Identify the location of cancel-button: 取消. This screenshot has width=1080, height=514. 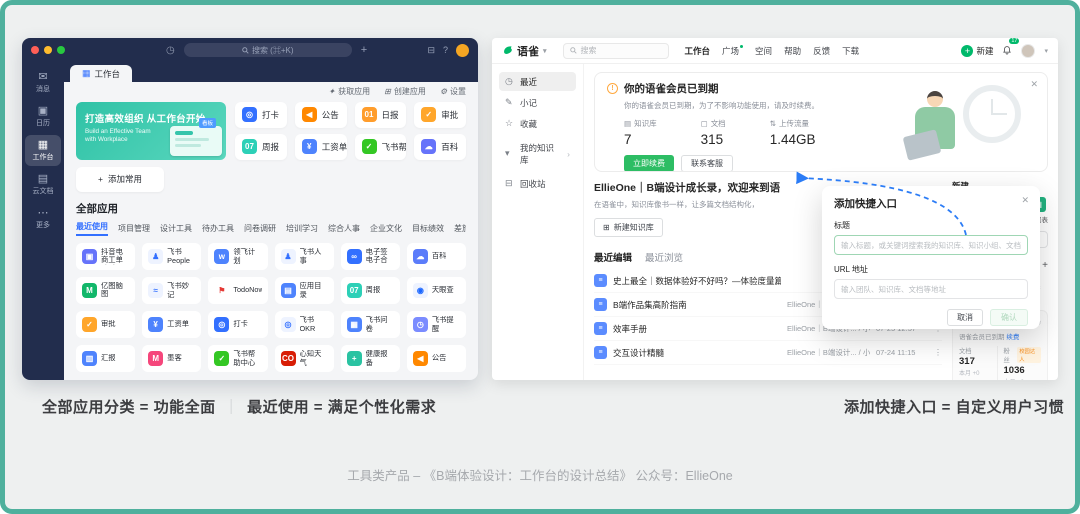
(965, 317).